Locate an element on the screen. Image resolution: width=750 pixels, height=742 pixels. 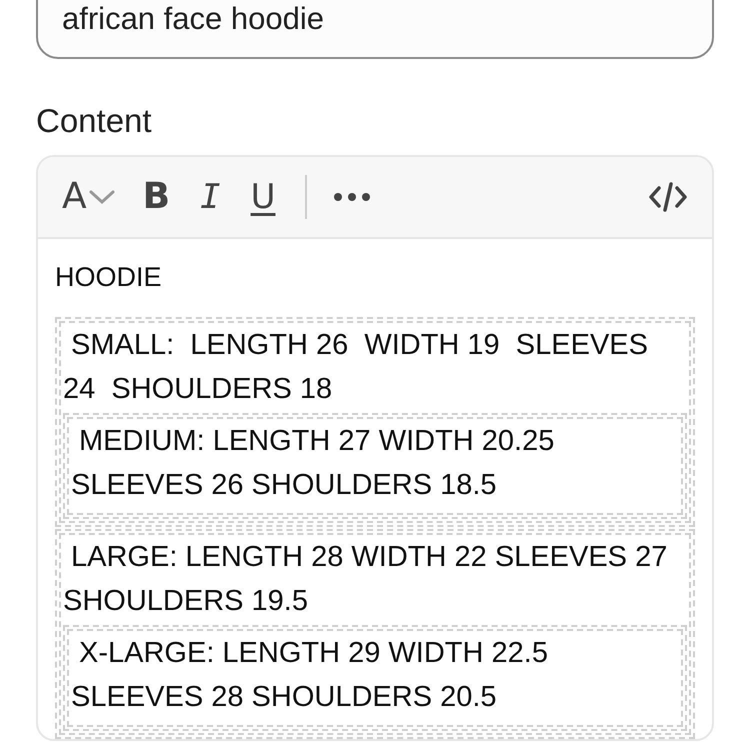
more-icon is located at coordinates (352, 197).